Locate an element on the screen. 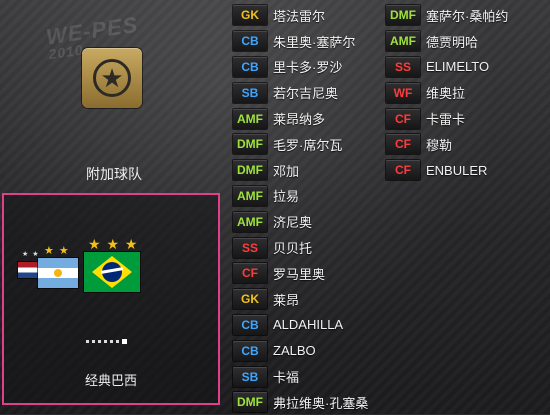 The width and height of the screenshot is (550, 415). player-name: ALDAHILLA is located at coordinates (308, 324).